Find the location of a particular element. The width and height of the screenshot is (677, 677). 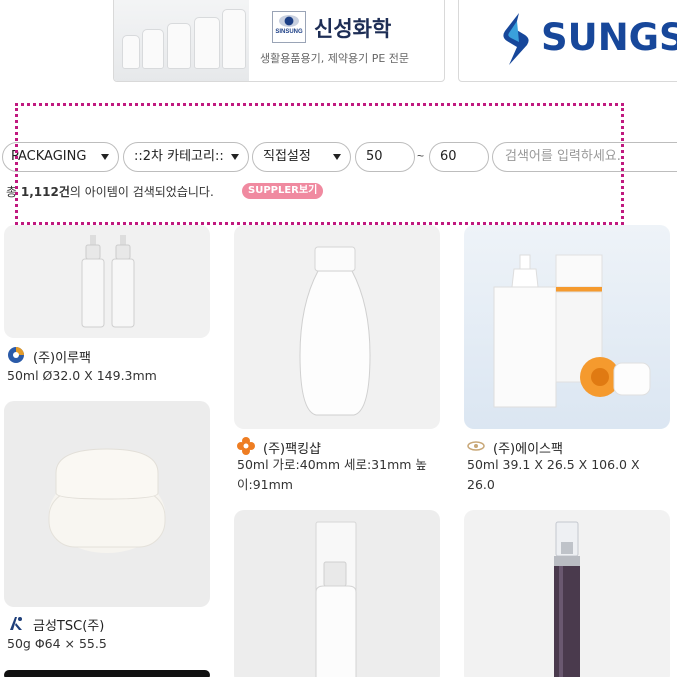

category2-select: ::2차 카테고리:: is located at coordinates (186, 157).